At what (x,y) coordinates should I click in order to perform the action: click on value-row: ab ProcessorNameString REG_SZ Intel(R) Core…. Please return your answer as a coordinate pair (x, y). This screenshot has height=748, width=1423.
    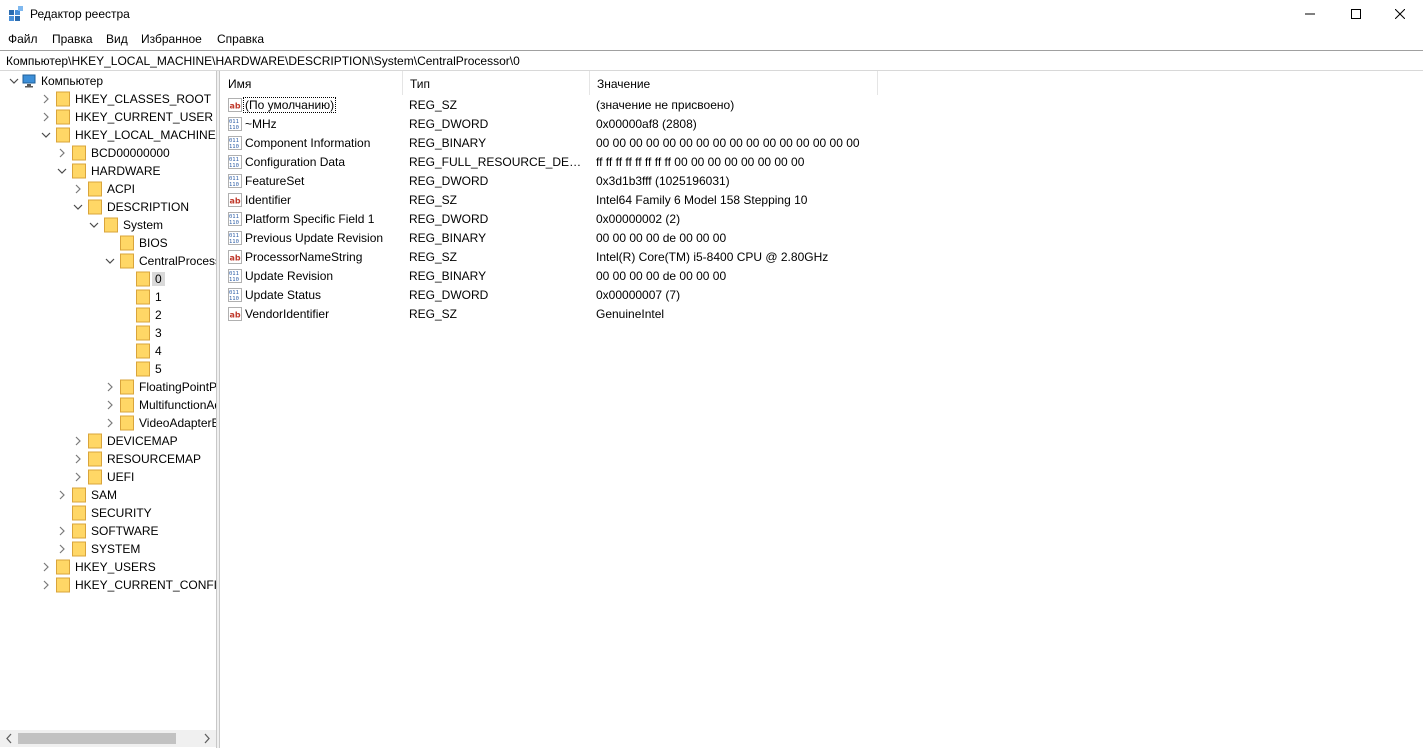
    Looking at the image, I should click on (822, 257).